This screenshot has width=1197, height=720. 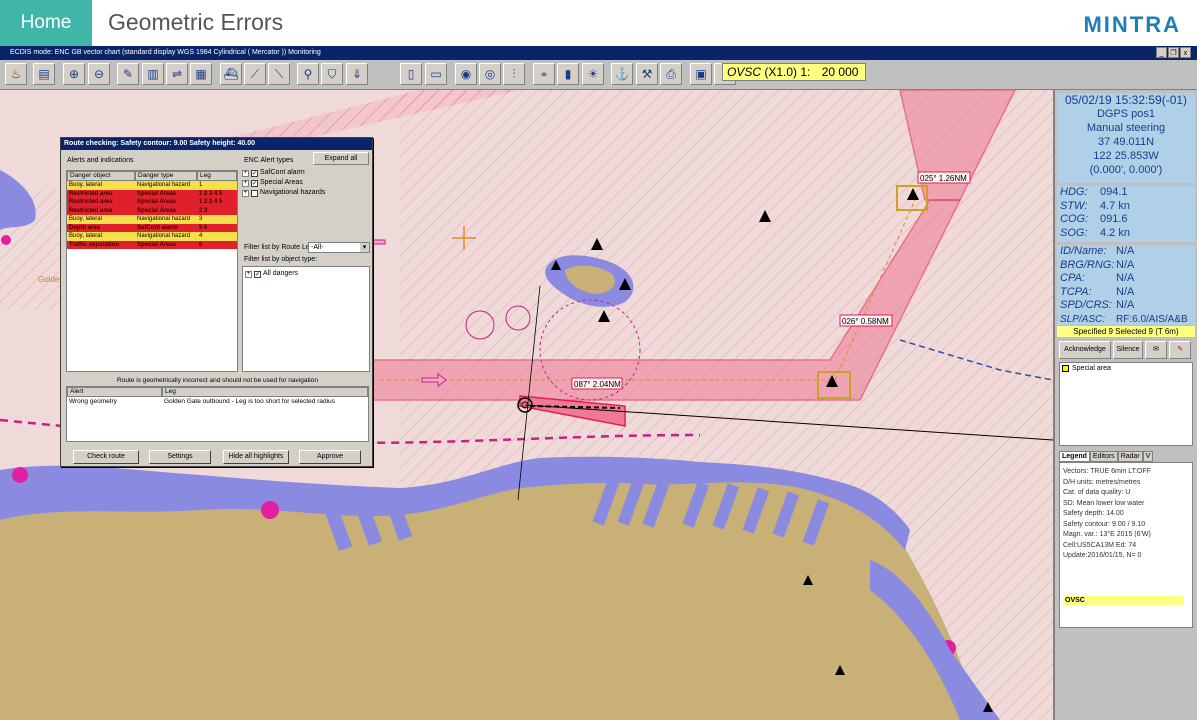 What do you see at coordinates (1126, 128) in the screenshot?
I see `steering-mode: Manual steering` at bounding box center [1126, 128].